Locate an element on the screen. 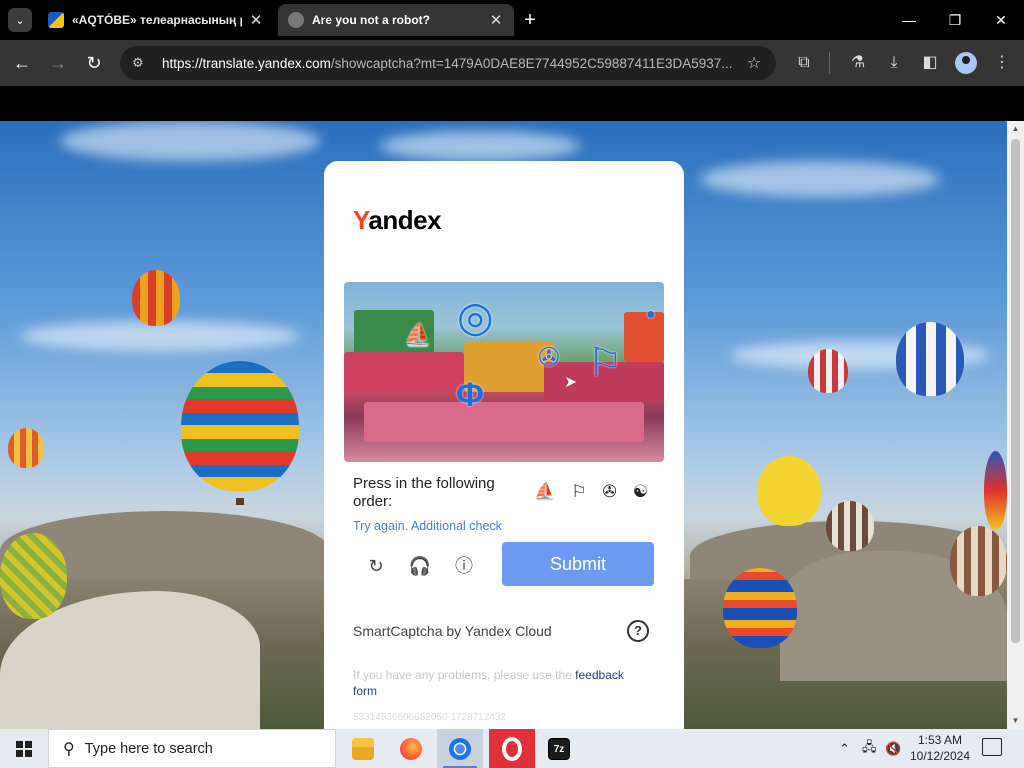 The width and height of the screenshot is (1024, 768). order-sequence: ⛵ ⚐ ✇ ☯ is located at coordinates (591, 492).